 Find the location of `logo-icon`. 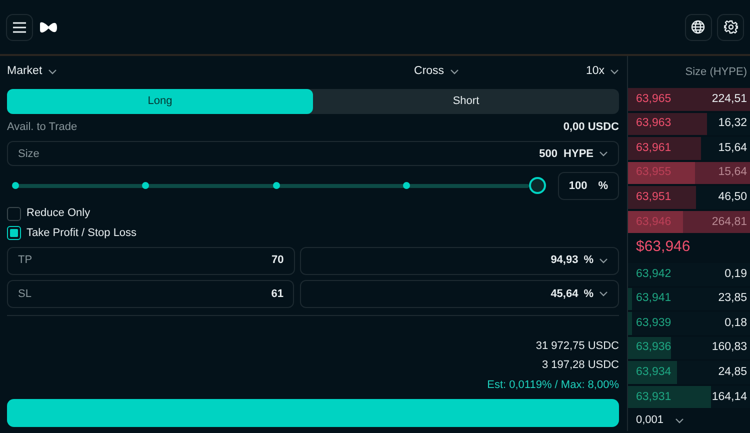

logo-icon is located at coordinates (48, 27).